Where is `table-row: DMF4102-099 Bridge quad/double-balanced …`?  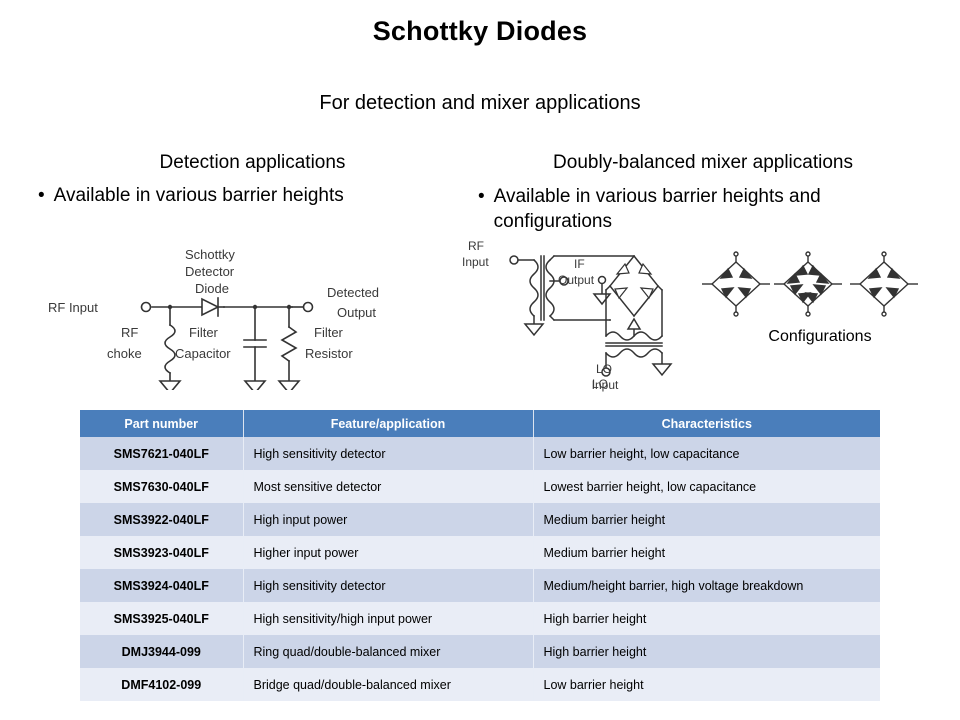
table-row: DMF4102-099 Bridge quad/double-balanced … is located at coordinates (480, 684).